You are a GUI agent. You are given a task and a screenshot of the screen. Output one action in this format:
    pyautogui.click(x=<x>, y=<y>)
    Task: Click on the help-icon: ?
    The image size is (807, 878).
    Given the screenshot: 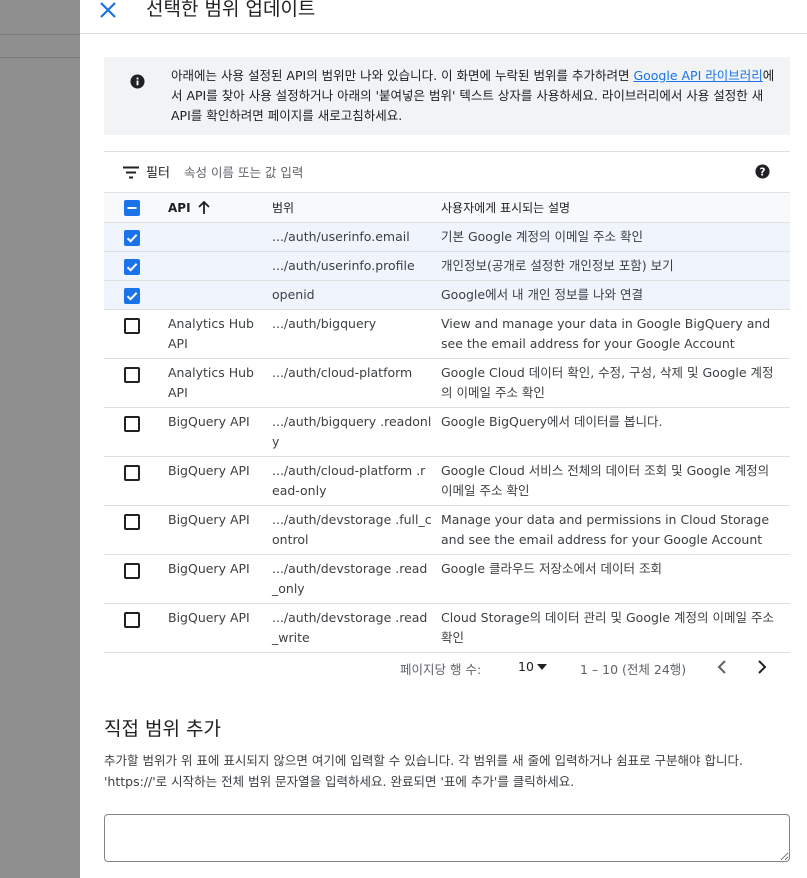 What is the action you would take?
    pyautogui.click(x=762, y=171)
    